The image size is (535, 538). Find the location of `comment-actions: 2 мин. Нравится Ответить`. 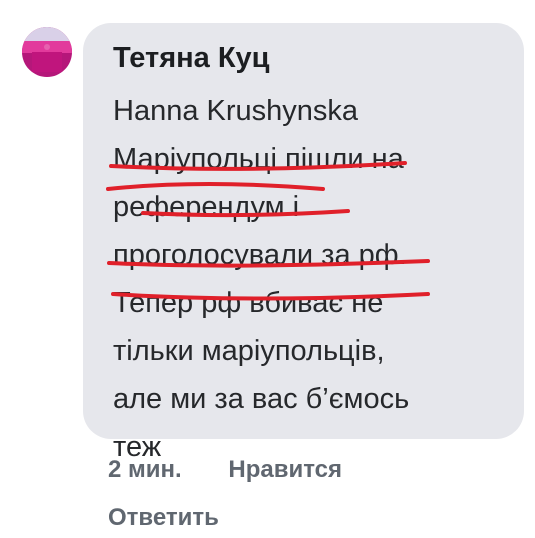

comment-actions: 2 мин. Нравится Ответить is located at coordinates (245, 494).